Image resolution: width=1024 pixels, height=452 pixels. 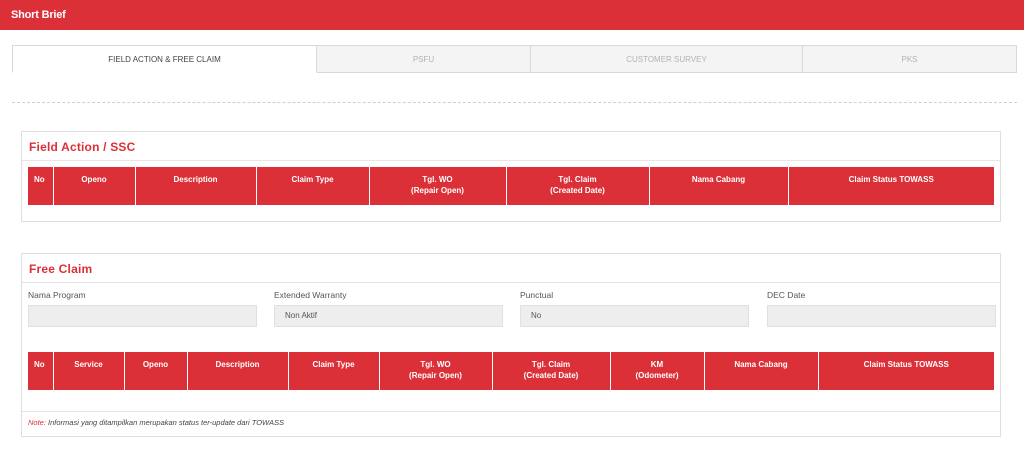 I want to click on free-claim-title: Free Claim, so click(x=61, y=269).